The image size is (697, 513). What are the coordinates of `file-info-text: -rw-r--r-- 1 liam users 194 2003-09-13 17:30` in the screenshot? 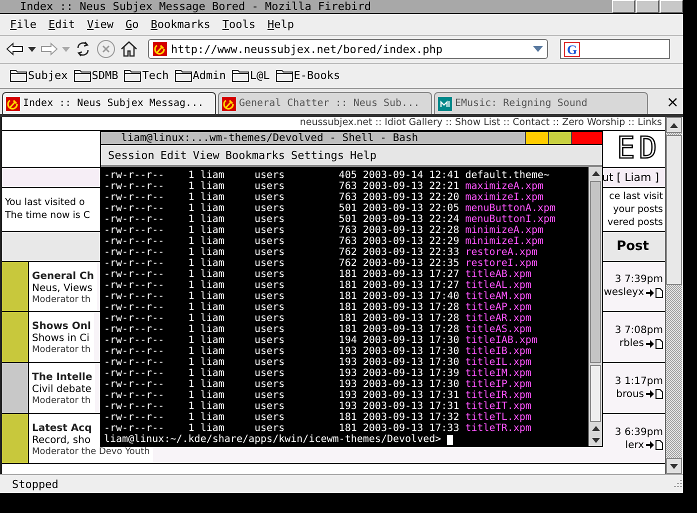 It's located at (282, 340).